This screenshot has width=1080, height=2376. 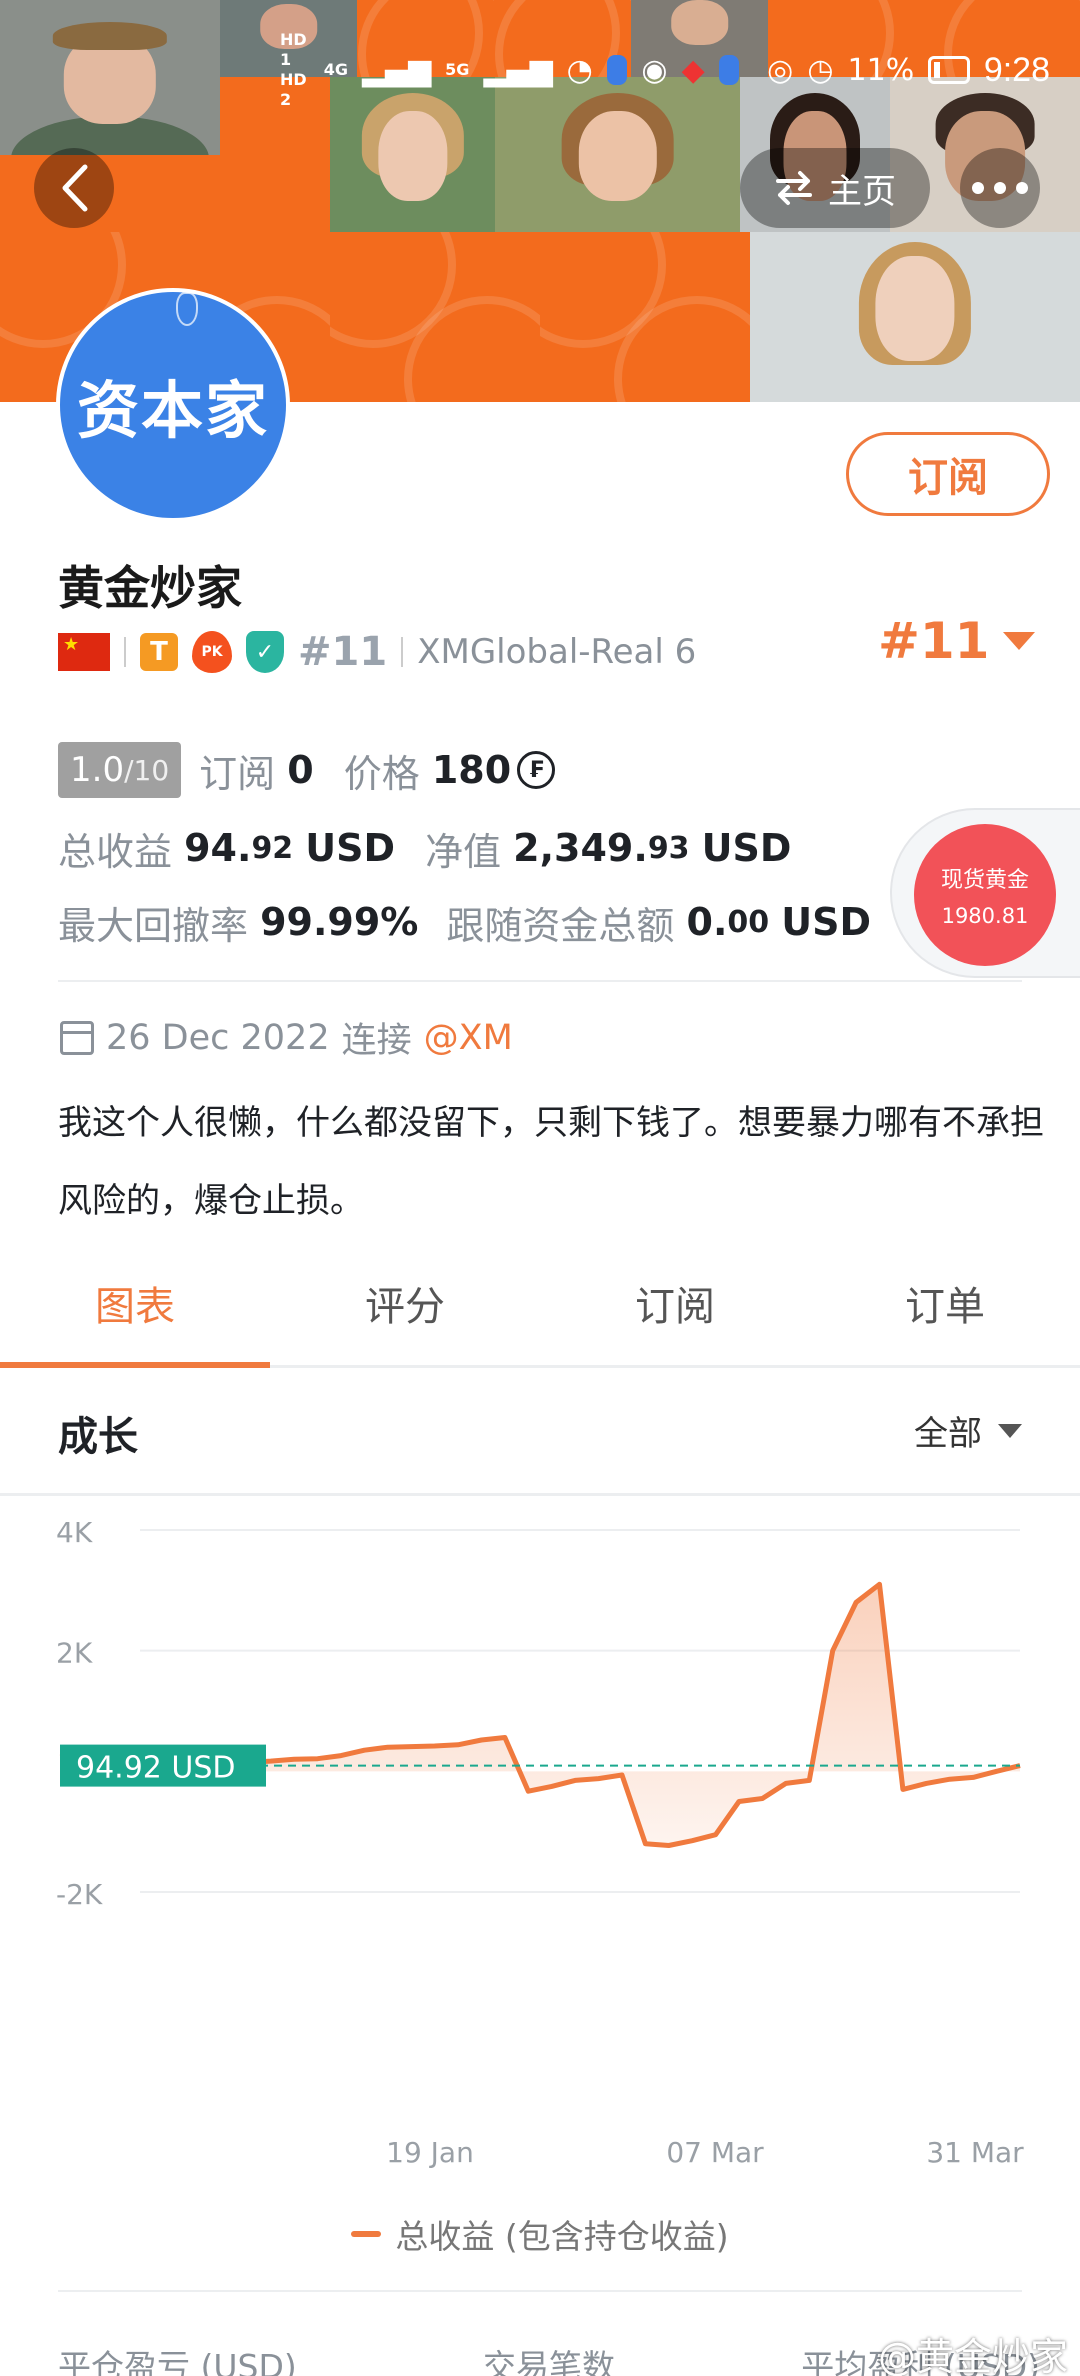 I want to click on current-value-label: 94.92 USD, so click(x=156, y=1768).